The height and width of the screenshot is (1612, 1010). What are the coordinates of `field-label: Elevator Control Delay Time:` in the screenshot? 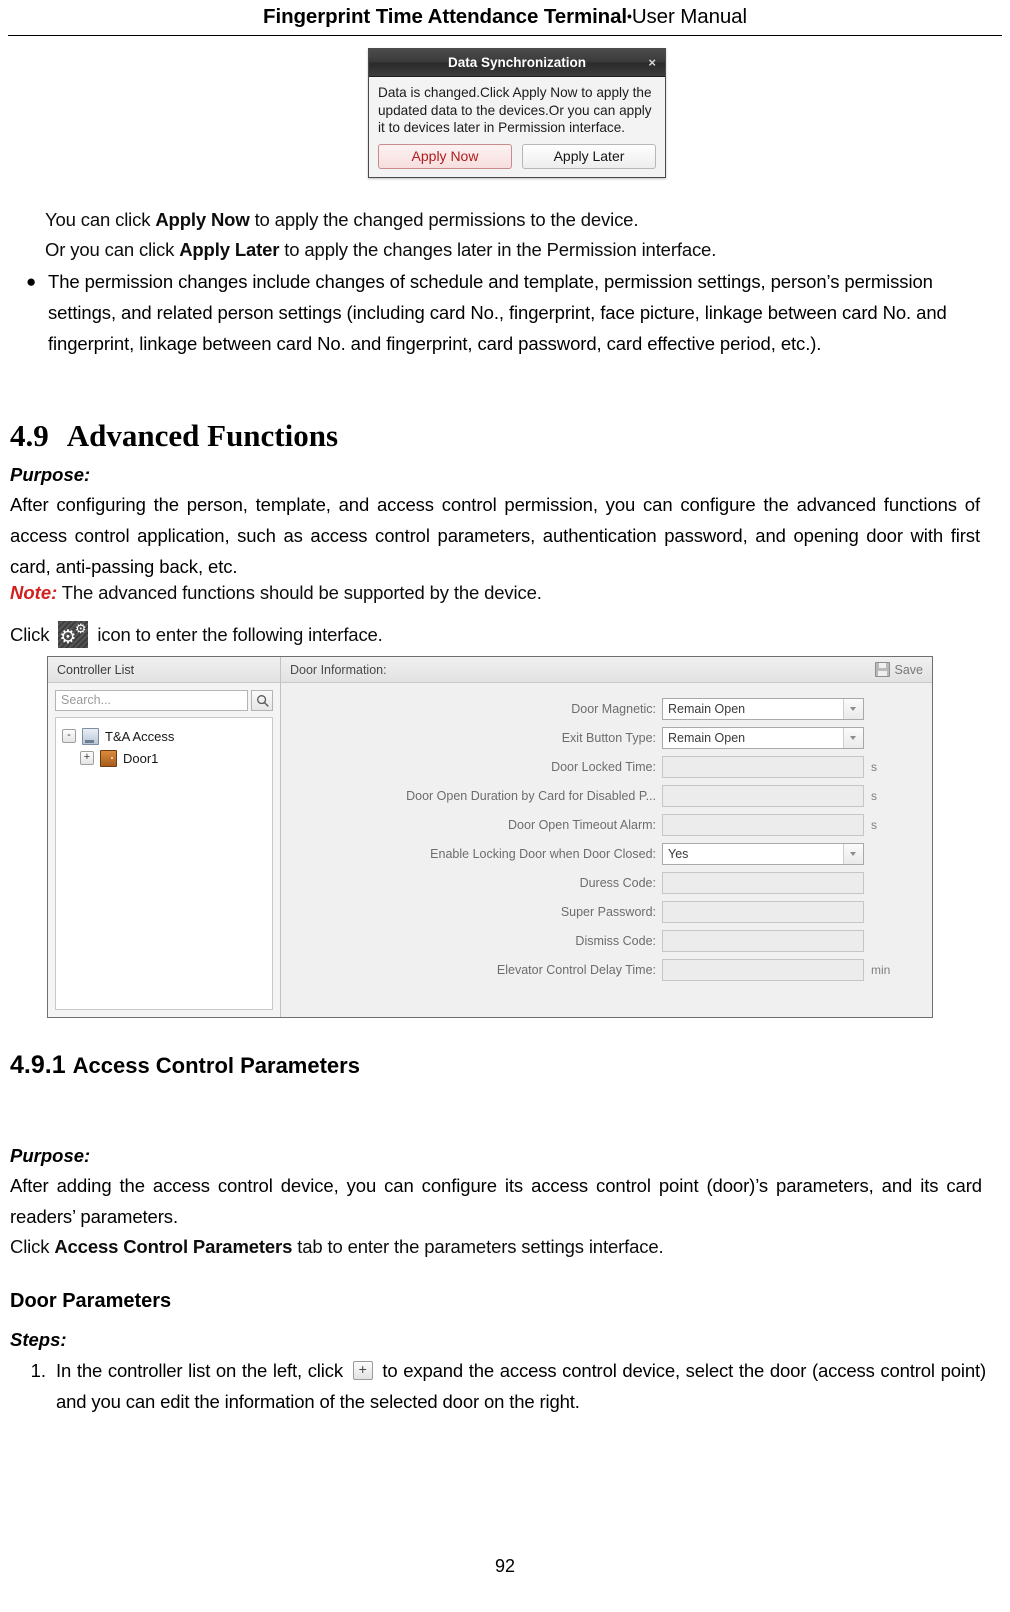 It's located at (576, 969).